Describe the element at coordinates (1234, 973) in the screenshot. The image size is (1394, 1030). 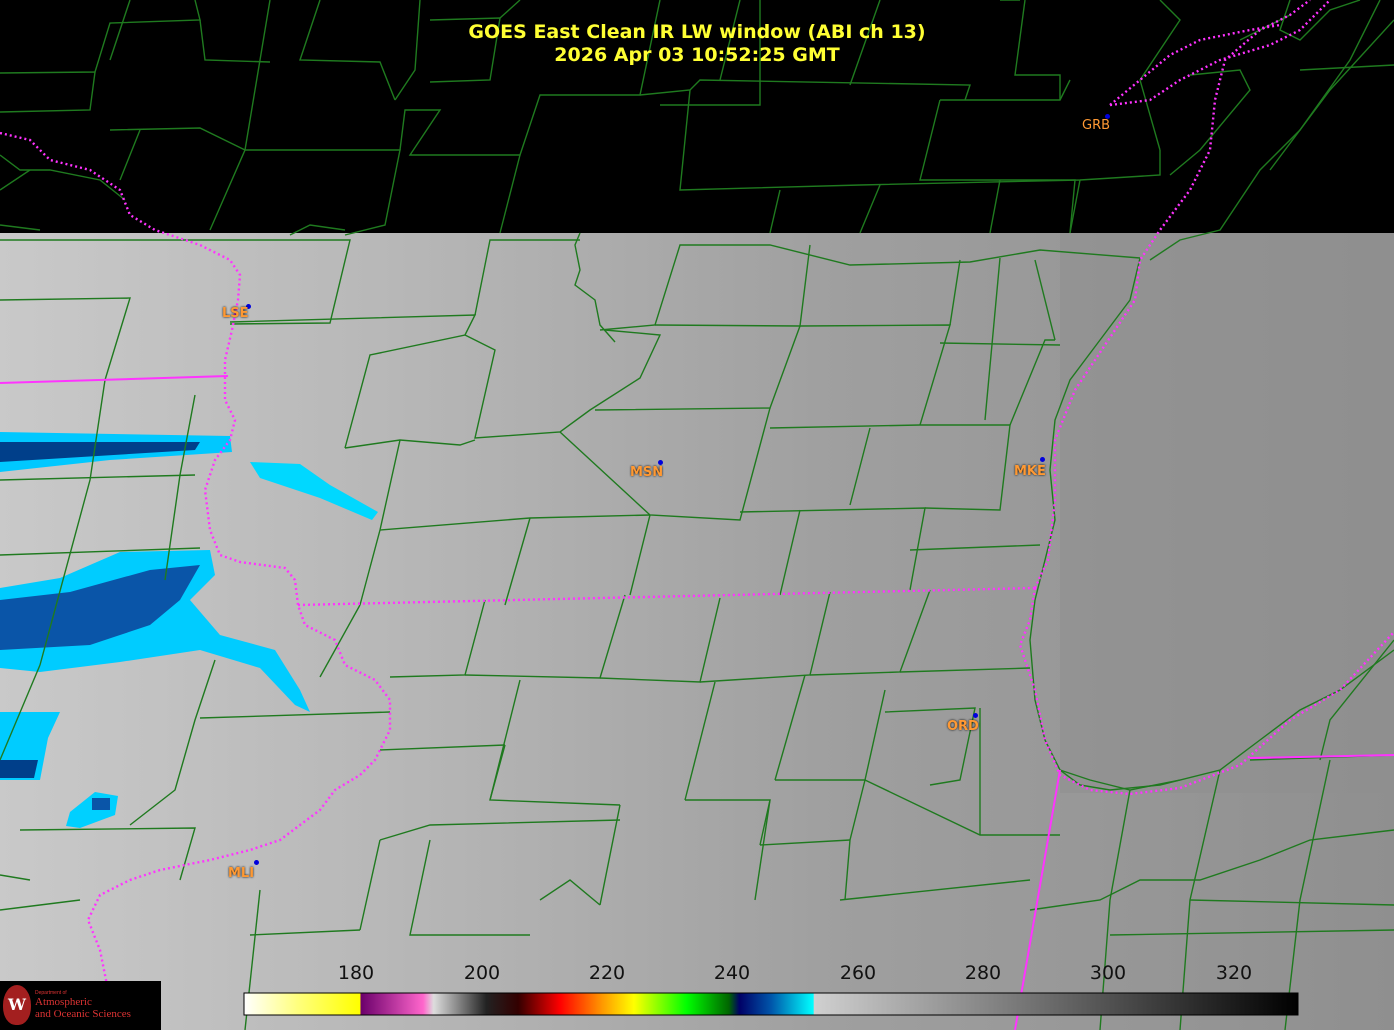
I see `colorbar-tick-320: 320` at that location.